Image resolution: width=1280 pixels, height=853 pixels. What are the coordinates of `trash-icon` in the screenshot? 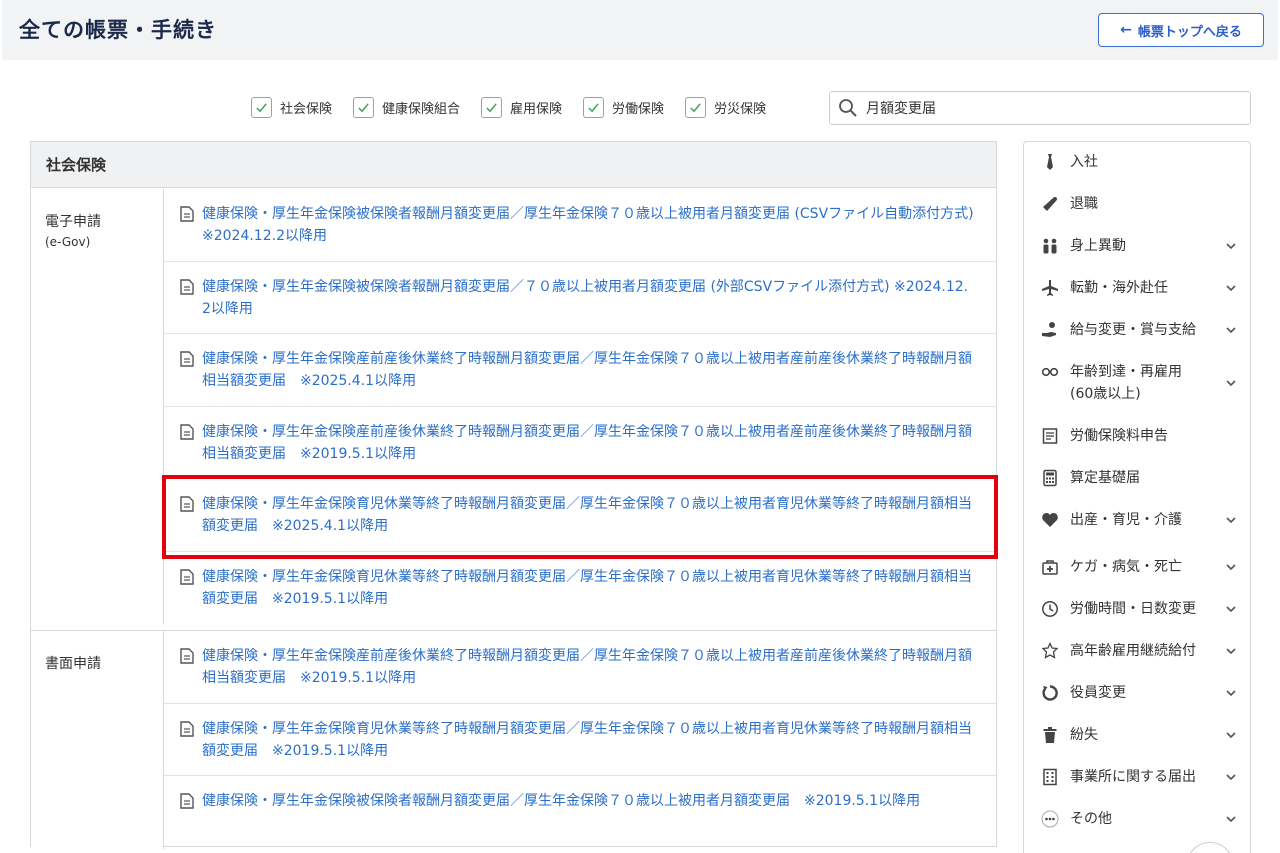 It's located at (1050, 735).